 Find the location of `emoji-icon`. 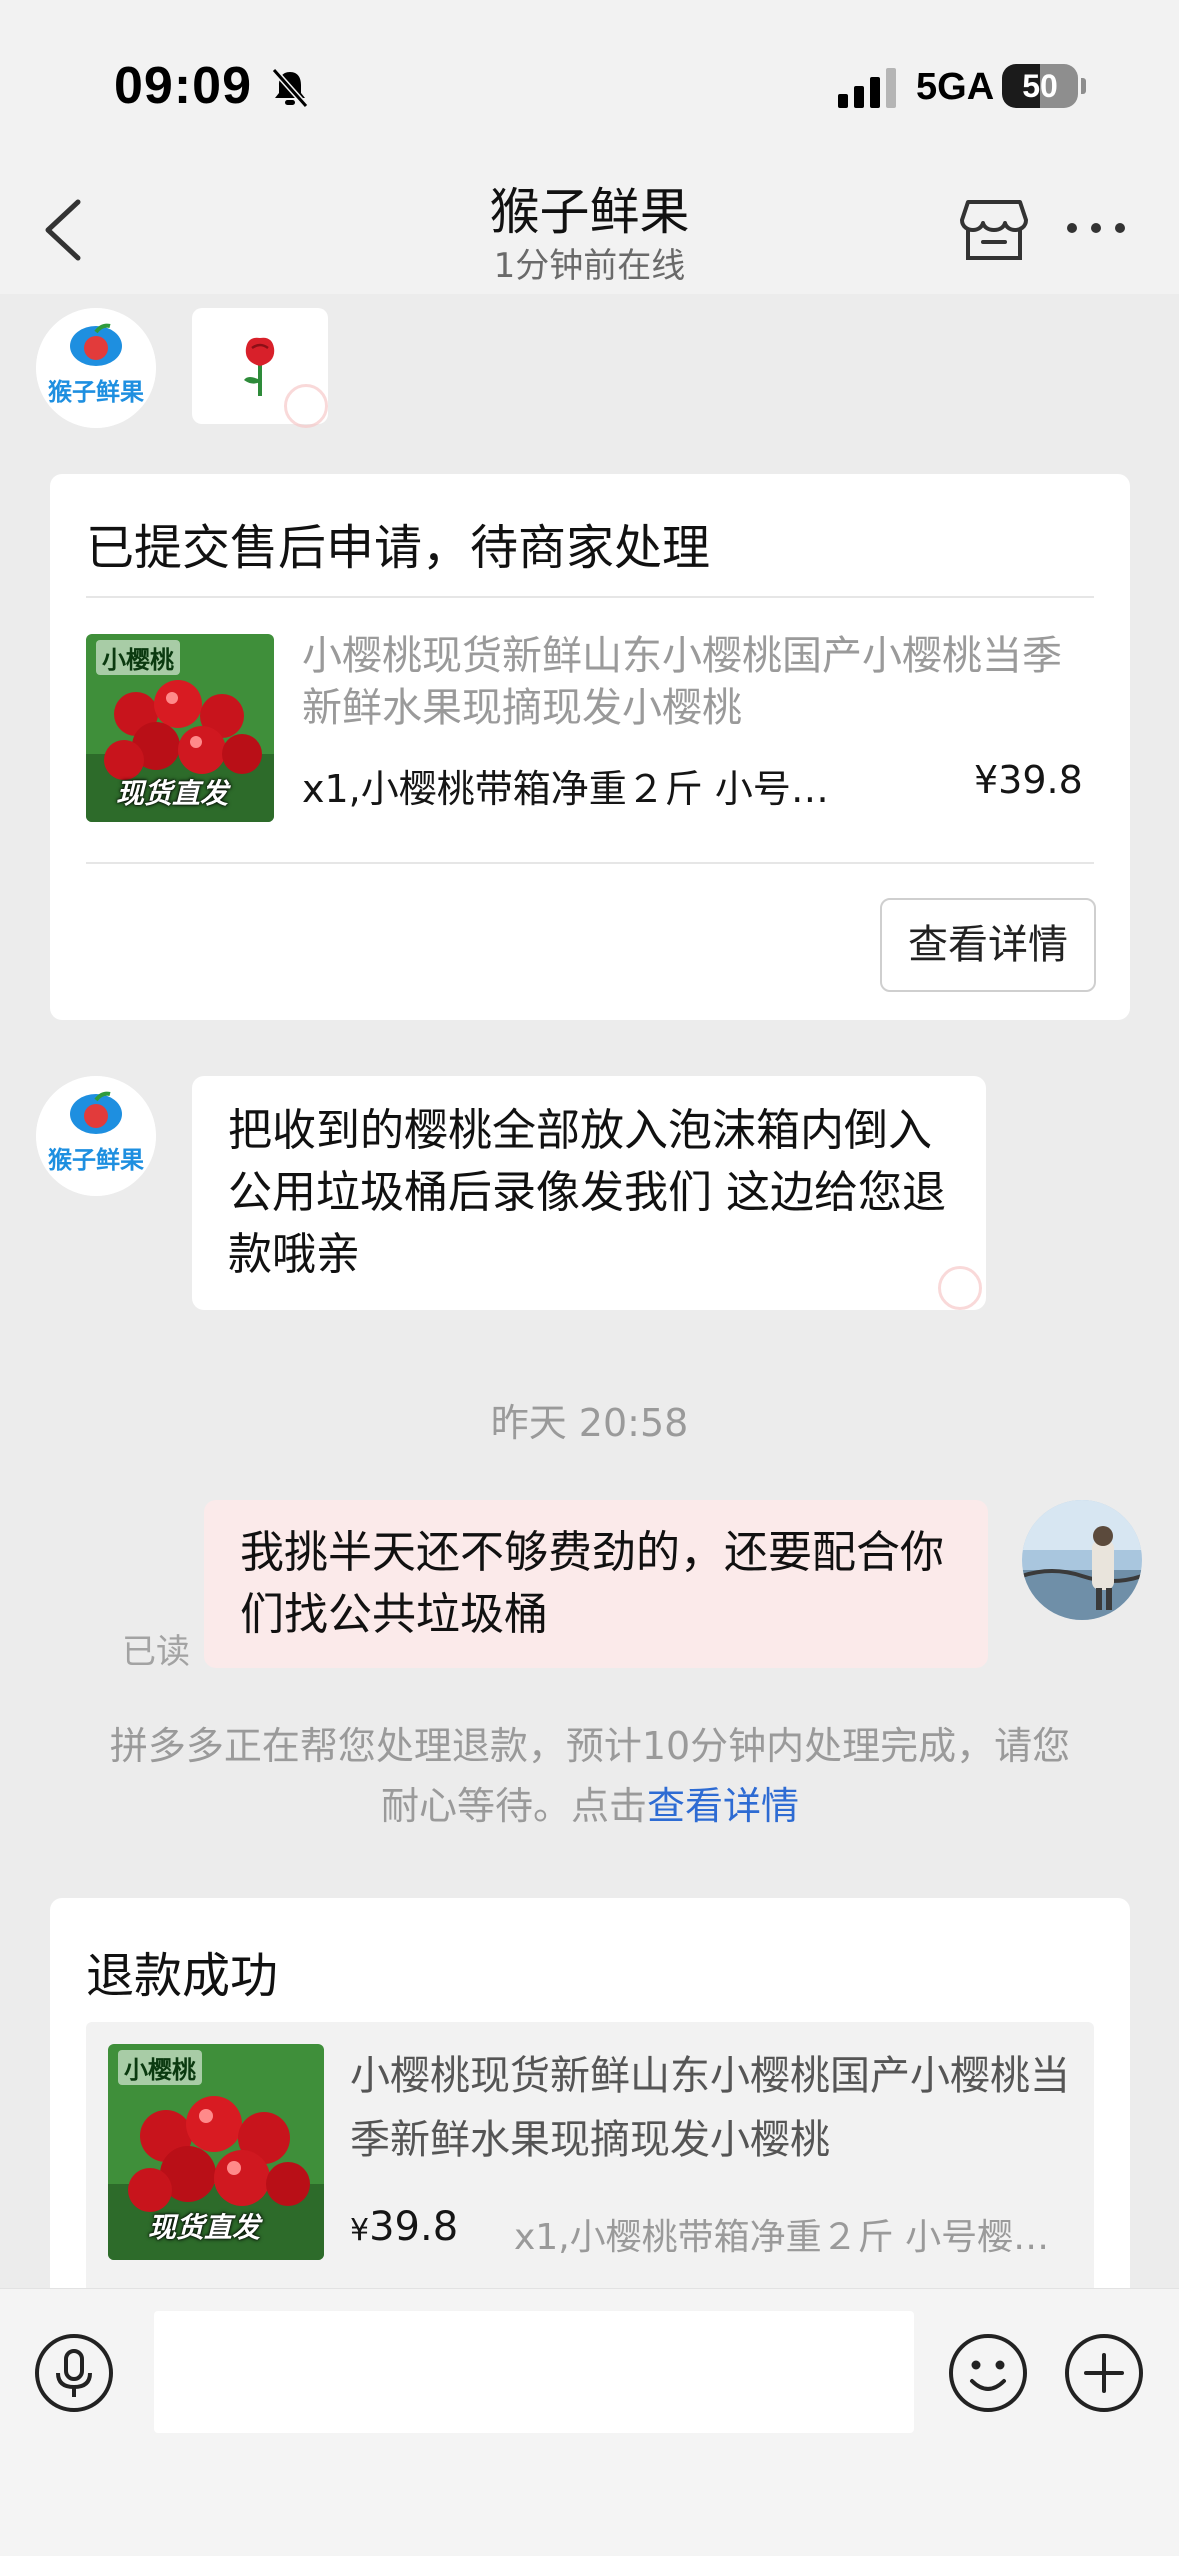

emoji-icon is located at coordinates (988, 2373).